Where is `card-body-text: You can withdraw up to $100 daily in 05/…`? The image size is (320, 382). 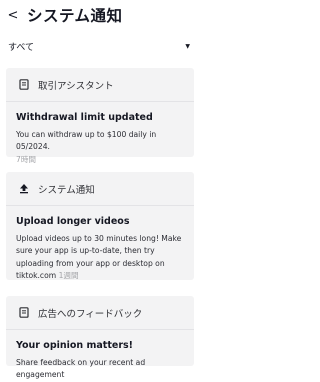
card-body-text: You can withdraw up to $100 daily in 05/… is located at coordinates (100, 147).